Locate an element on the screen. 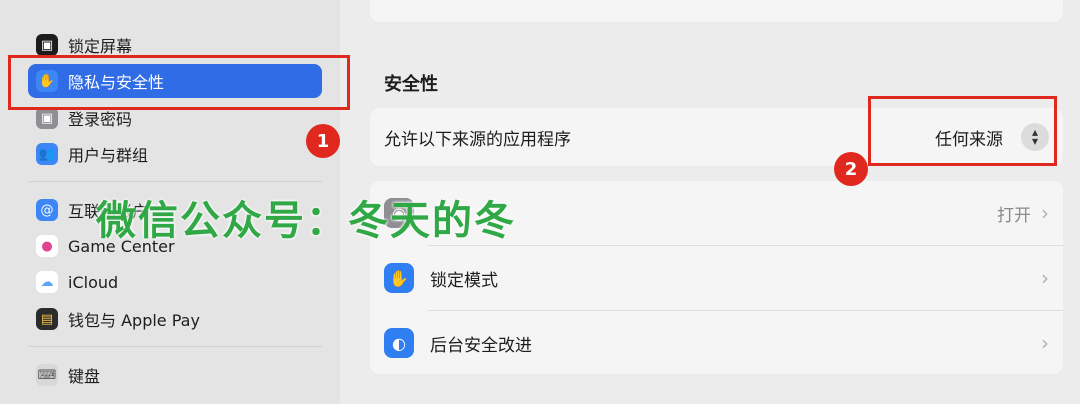 This screenshot has width=1080, height=404. sidebar-item-label: iCloud is located at coordinates (93, 282).